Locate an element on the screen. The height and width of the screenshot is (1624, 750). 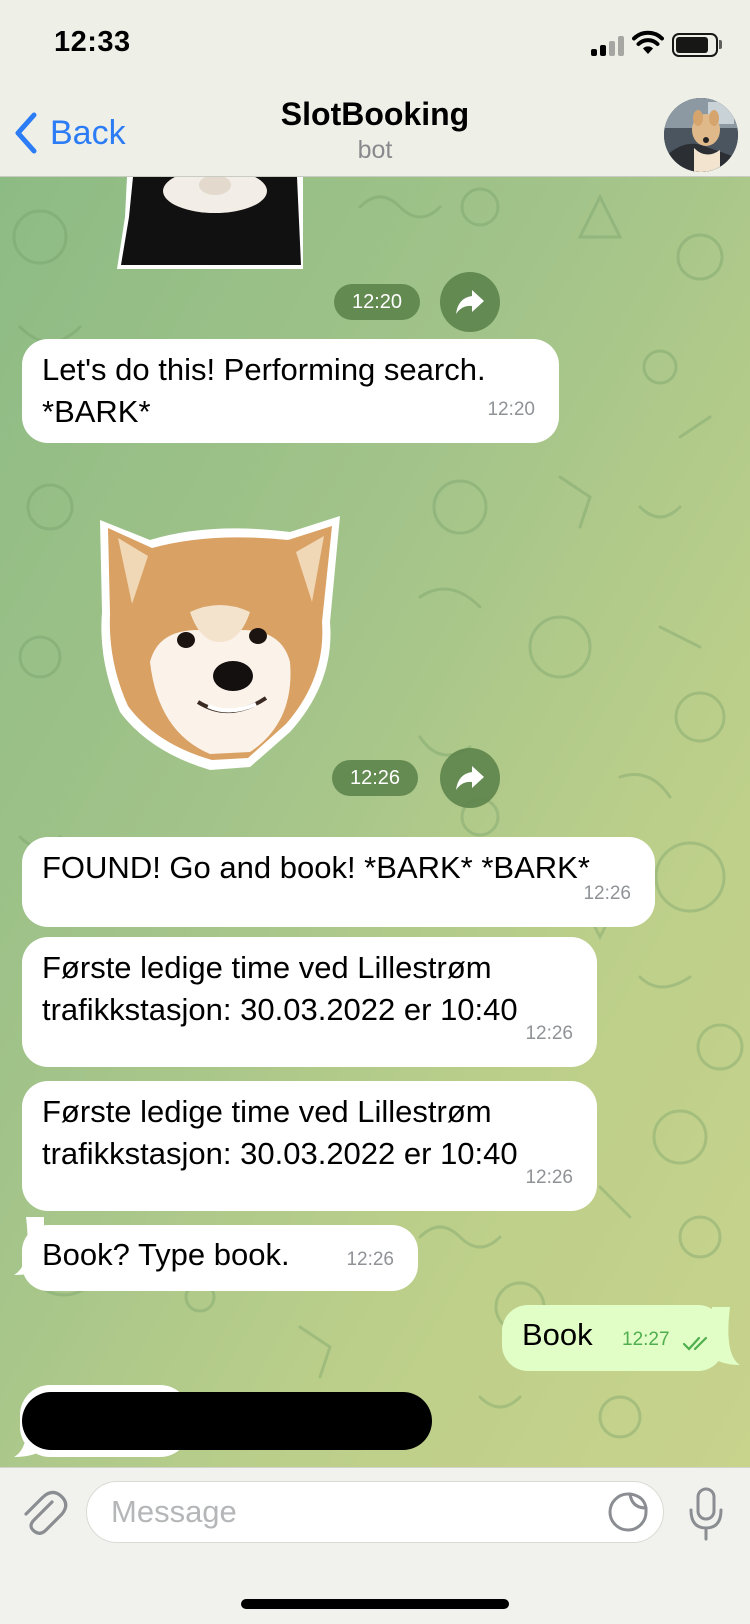
status-time: 12:33 is located at coordinates (92, 42).